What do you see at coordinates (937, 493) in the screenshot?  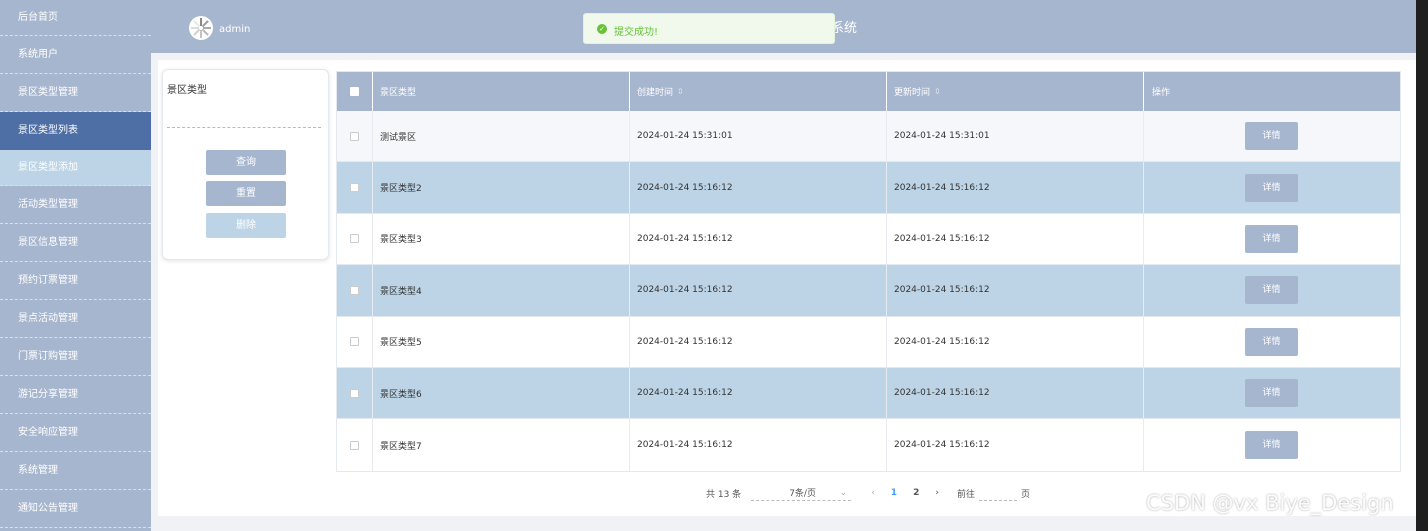 I see `next-page-icon: ›` at bounding box center [937, 493].